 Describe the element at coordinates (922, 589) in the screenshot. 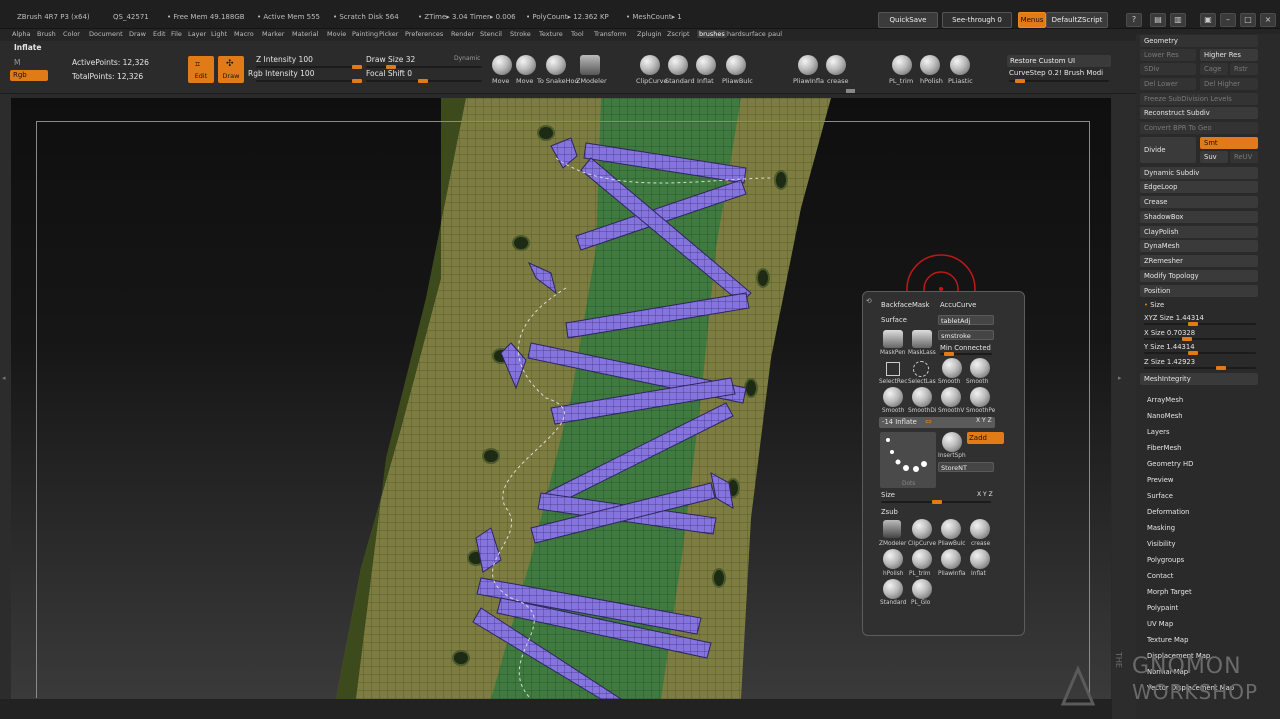

I see `pl-glo-icon` at that location.